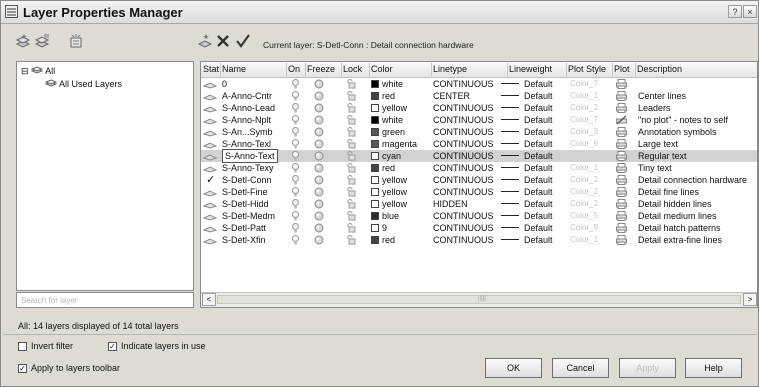  What do you see at coordinates (621, 241) in the screenshot?
I see `printer-icon` at bounding box center [621, 241].